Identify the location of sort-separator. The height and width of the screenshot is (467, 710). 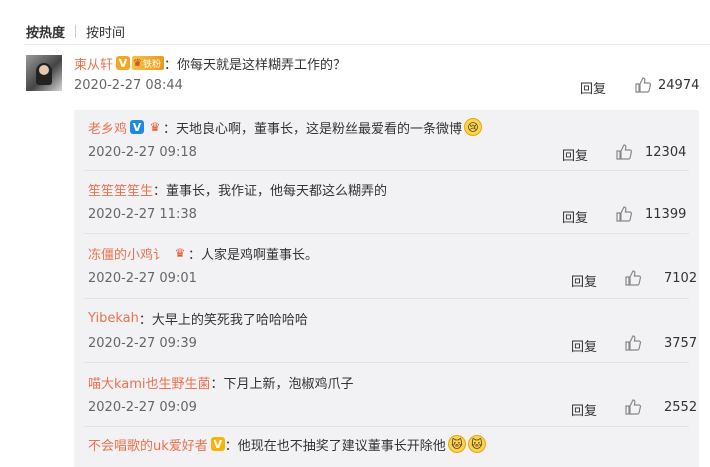
(76, 31).